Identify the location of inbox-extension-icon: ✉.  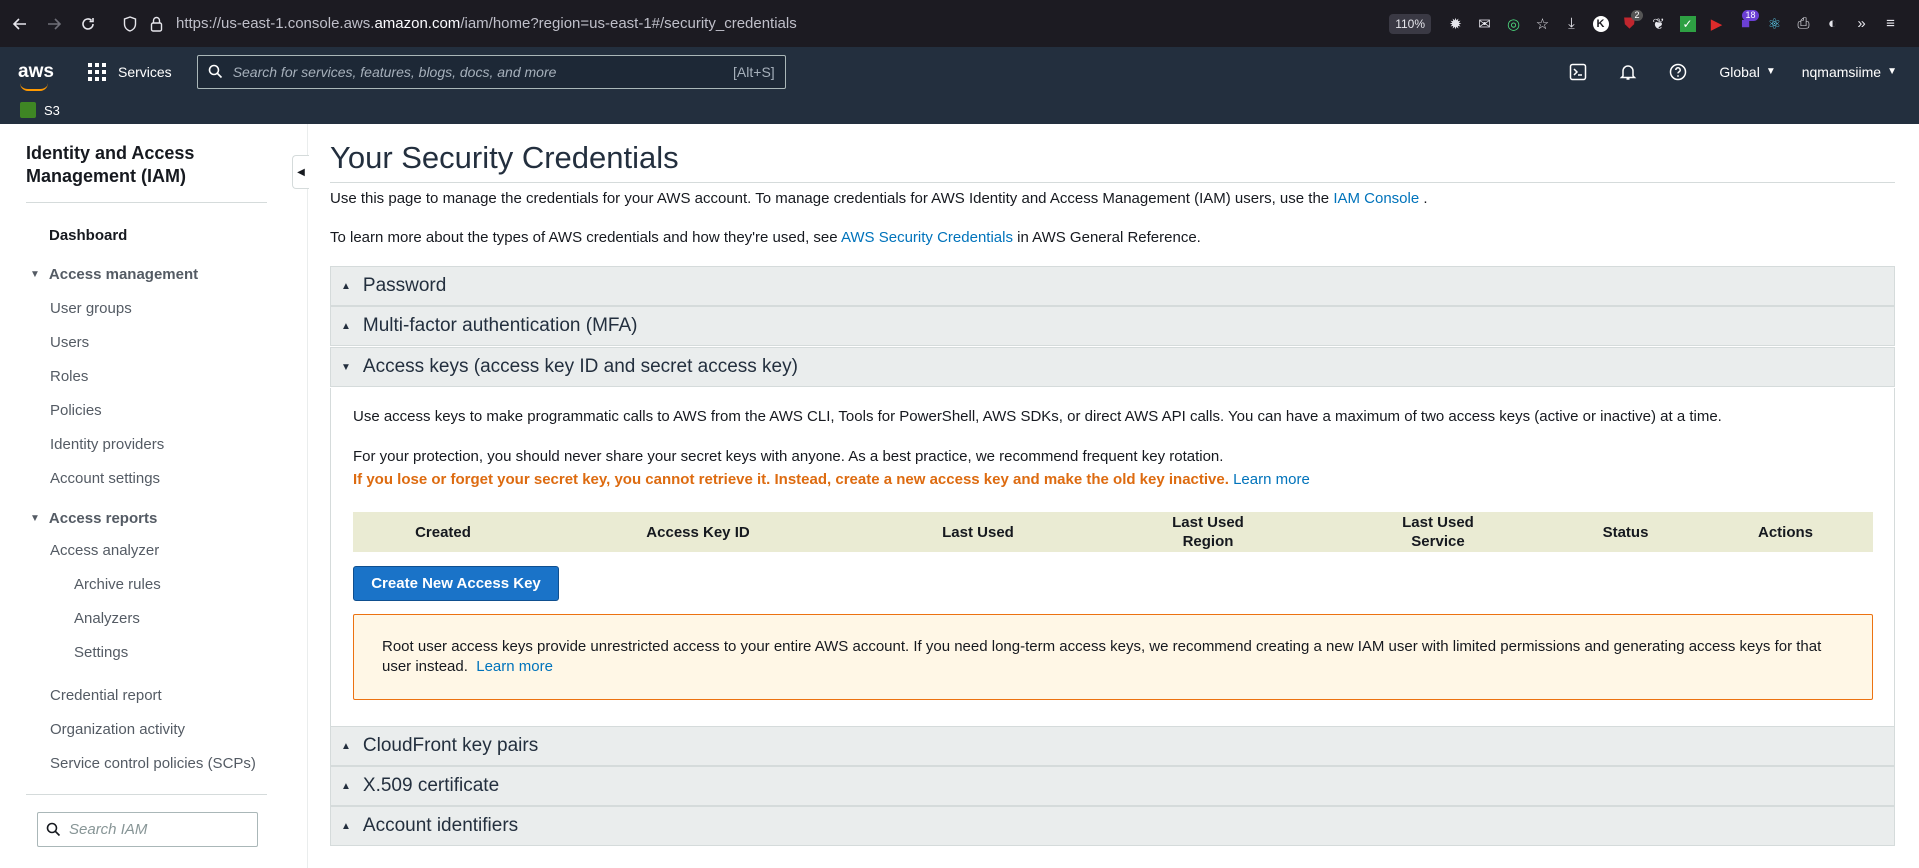
(1485, 24).